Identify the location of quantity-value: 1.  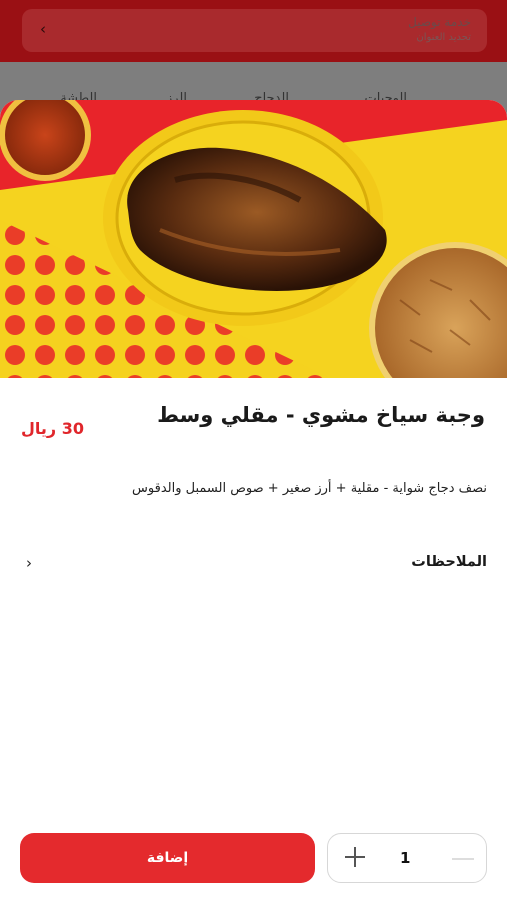
(405, 858).